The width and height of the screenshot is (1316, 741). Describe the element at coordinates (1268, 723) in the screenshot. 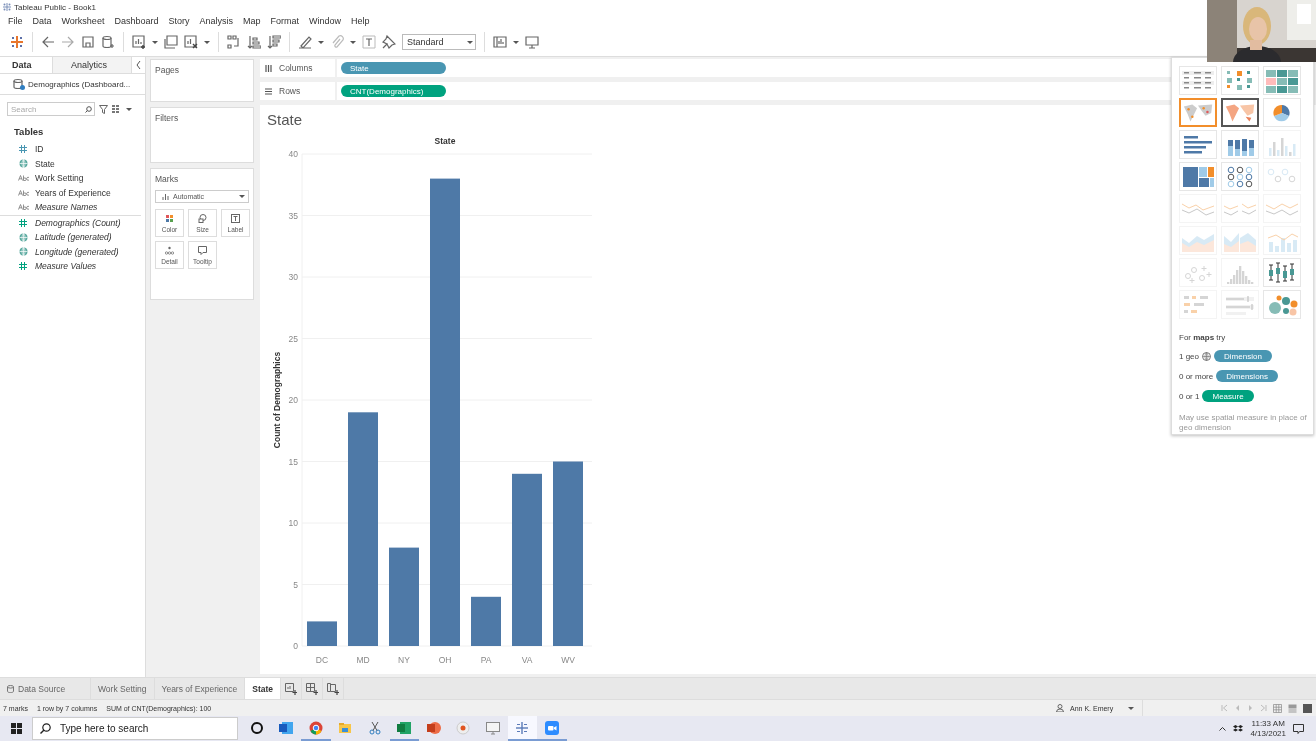

I see `clock-time: 11:33 AM` at that location.